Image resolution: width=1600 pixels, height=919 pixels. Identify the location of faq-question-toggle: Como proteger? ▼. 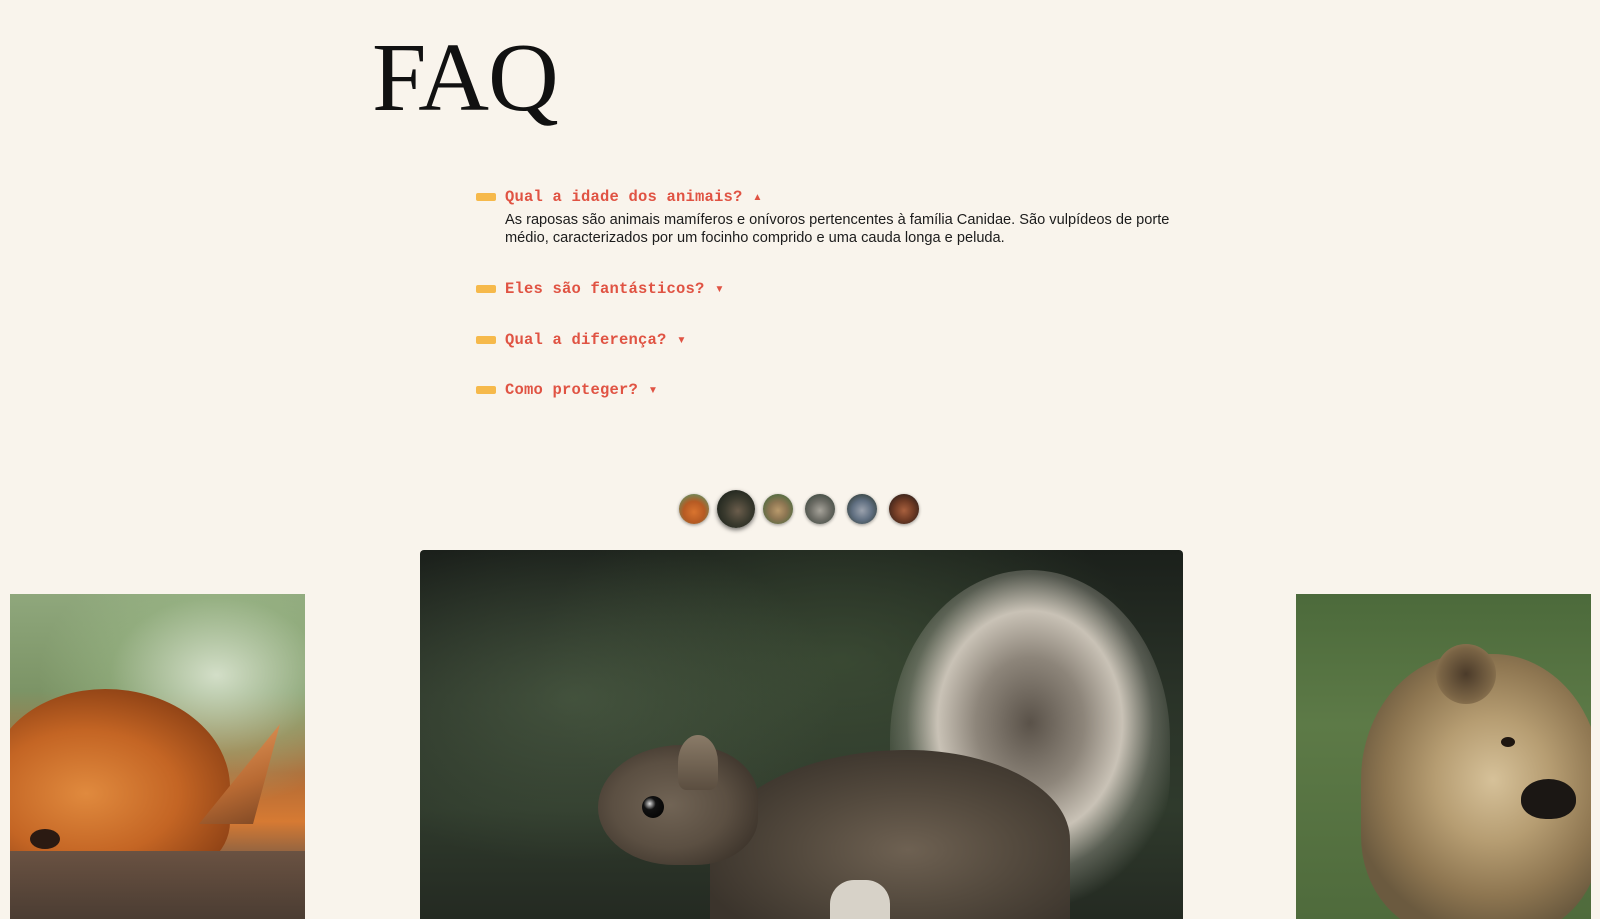
(567, 390).